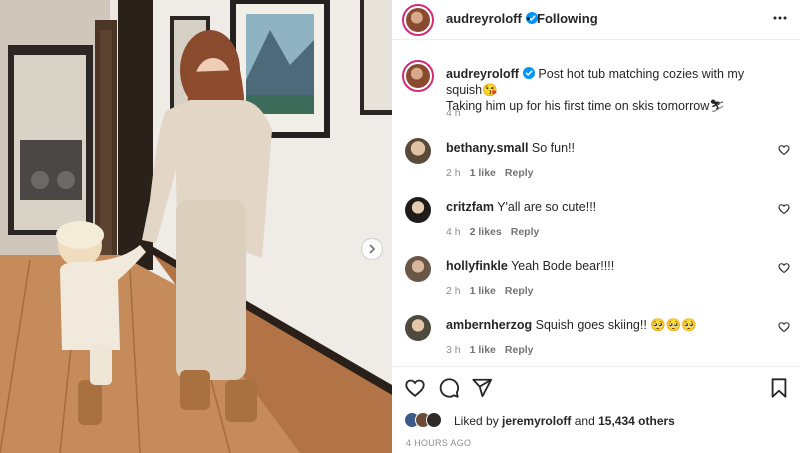  I want to click on comment-text: bethany.small So fun!!, so click(510, 148).